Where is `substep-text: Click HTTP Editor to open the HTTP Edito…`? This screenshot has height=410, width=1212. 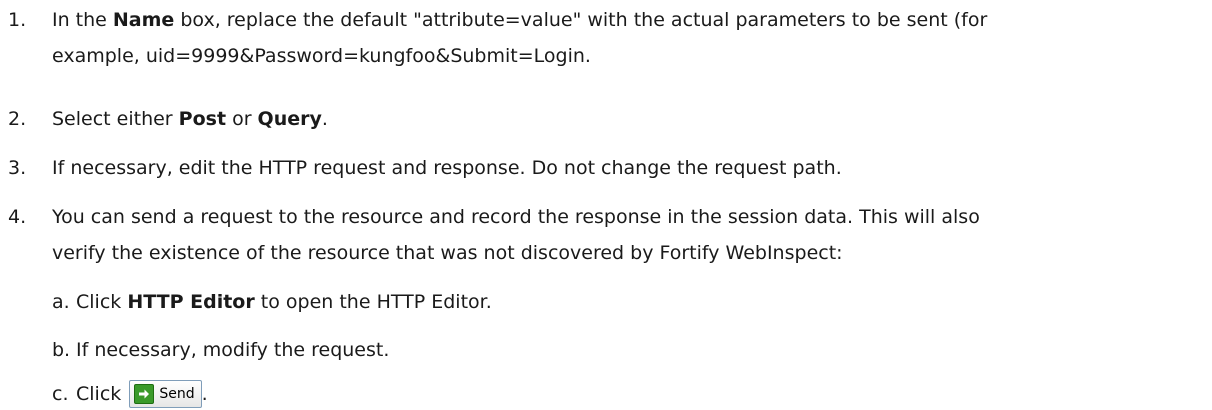 substep-text: Click HTTP Editor to open the HTTP Edito… is located at coordinates (284, 302).